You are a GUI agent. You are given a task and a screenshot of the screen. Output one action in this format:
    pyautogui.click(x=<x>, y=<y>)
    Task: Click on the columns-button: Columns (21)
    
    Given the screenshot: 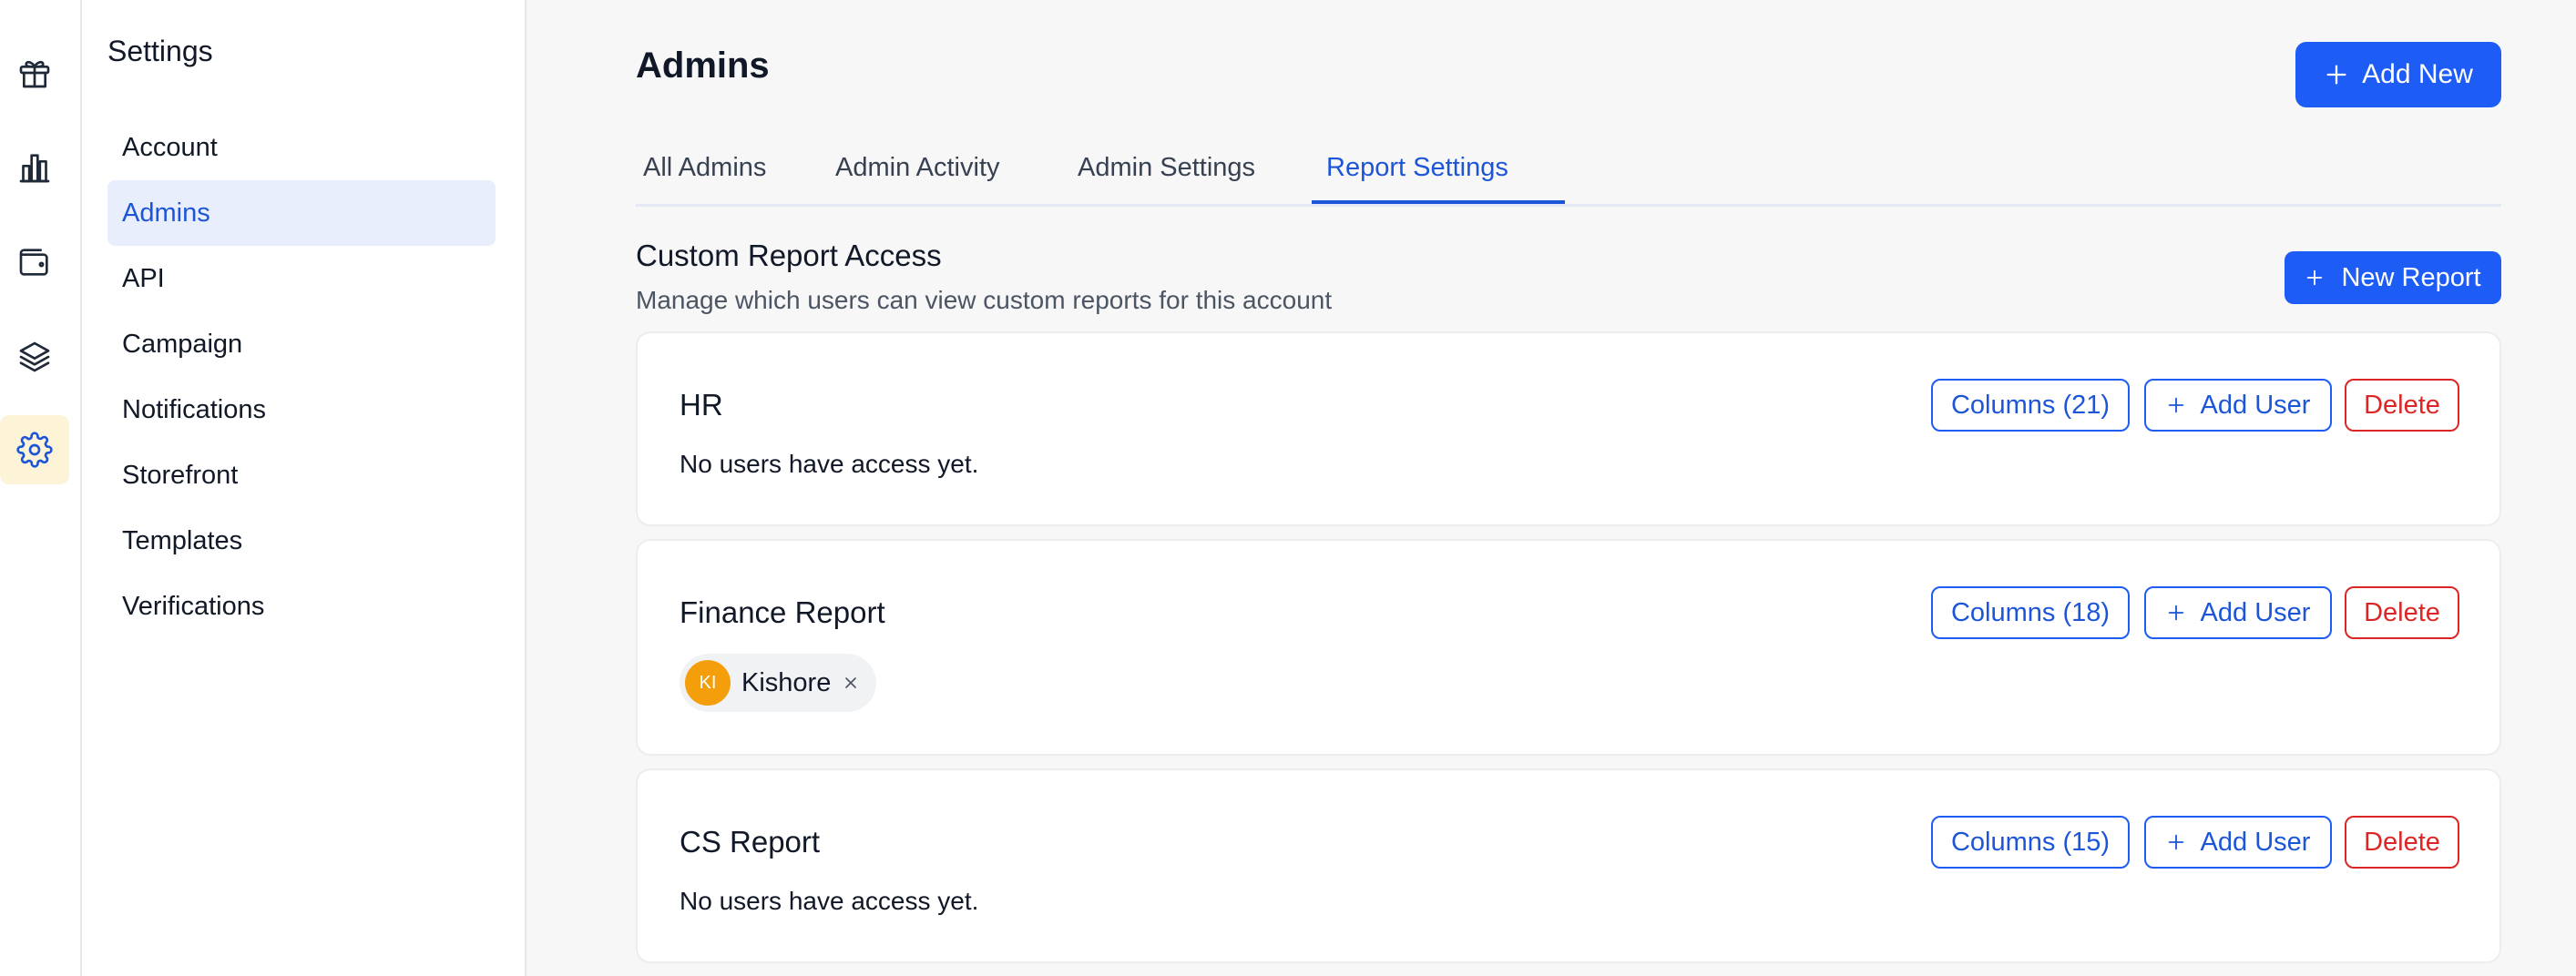 What is the action you would take?
    pyautogui.click(x=2031, y=406)
    